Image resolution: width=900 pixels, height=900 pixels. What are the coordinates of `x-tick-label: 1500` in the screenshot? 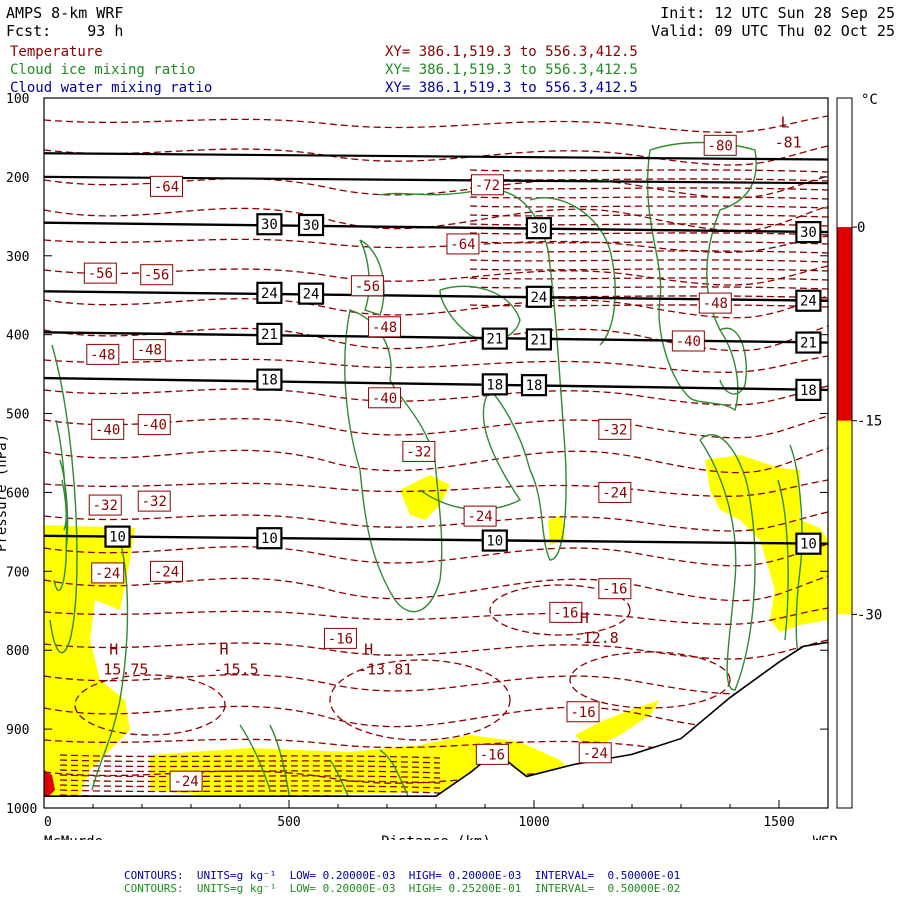 It's located at (778, 822).